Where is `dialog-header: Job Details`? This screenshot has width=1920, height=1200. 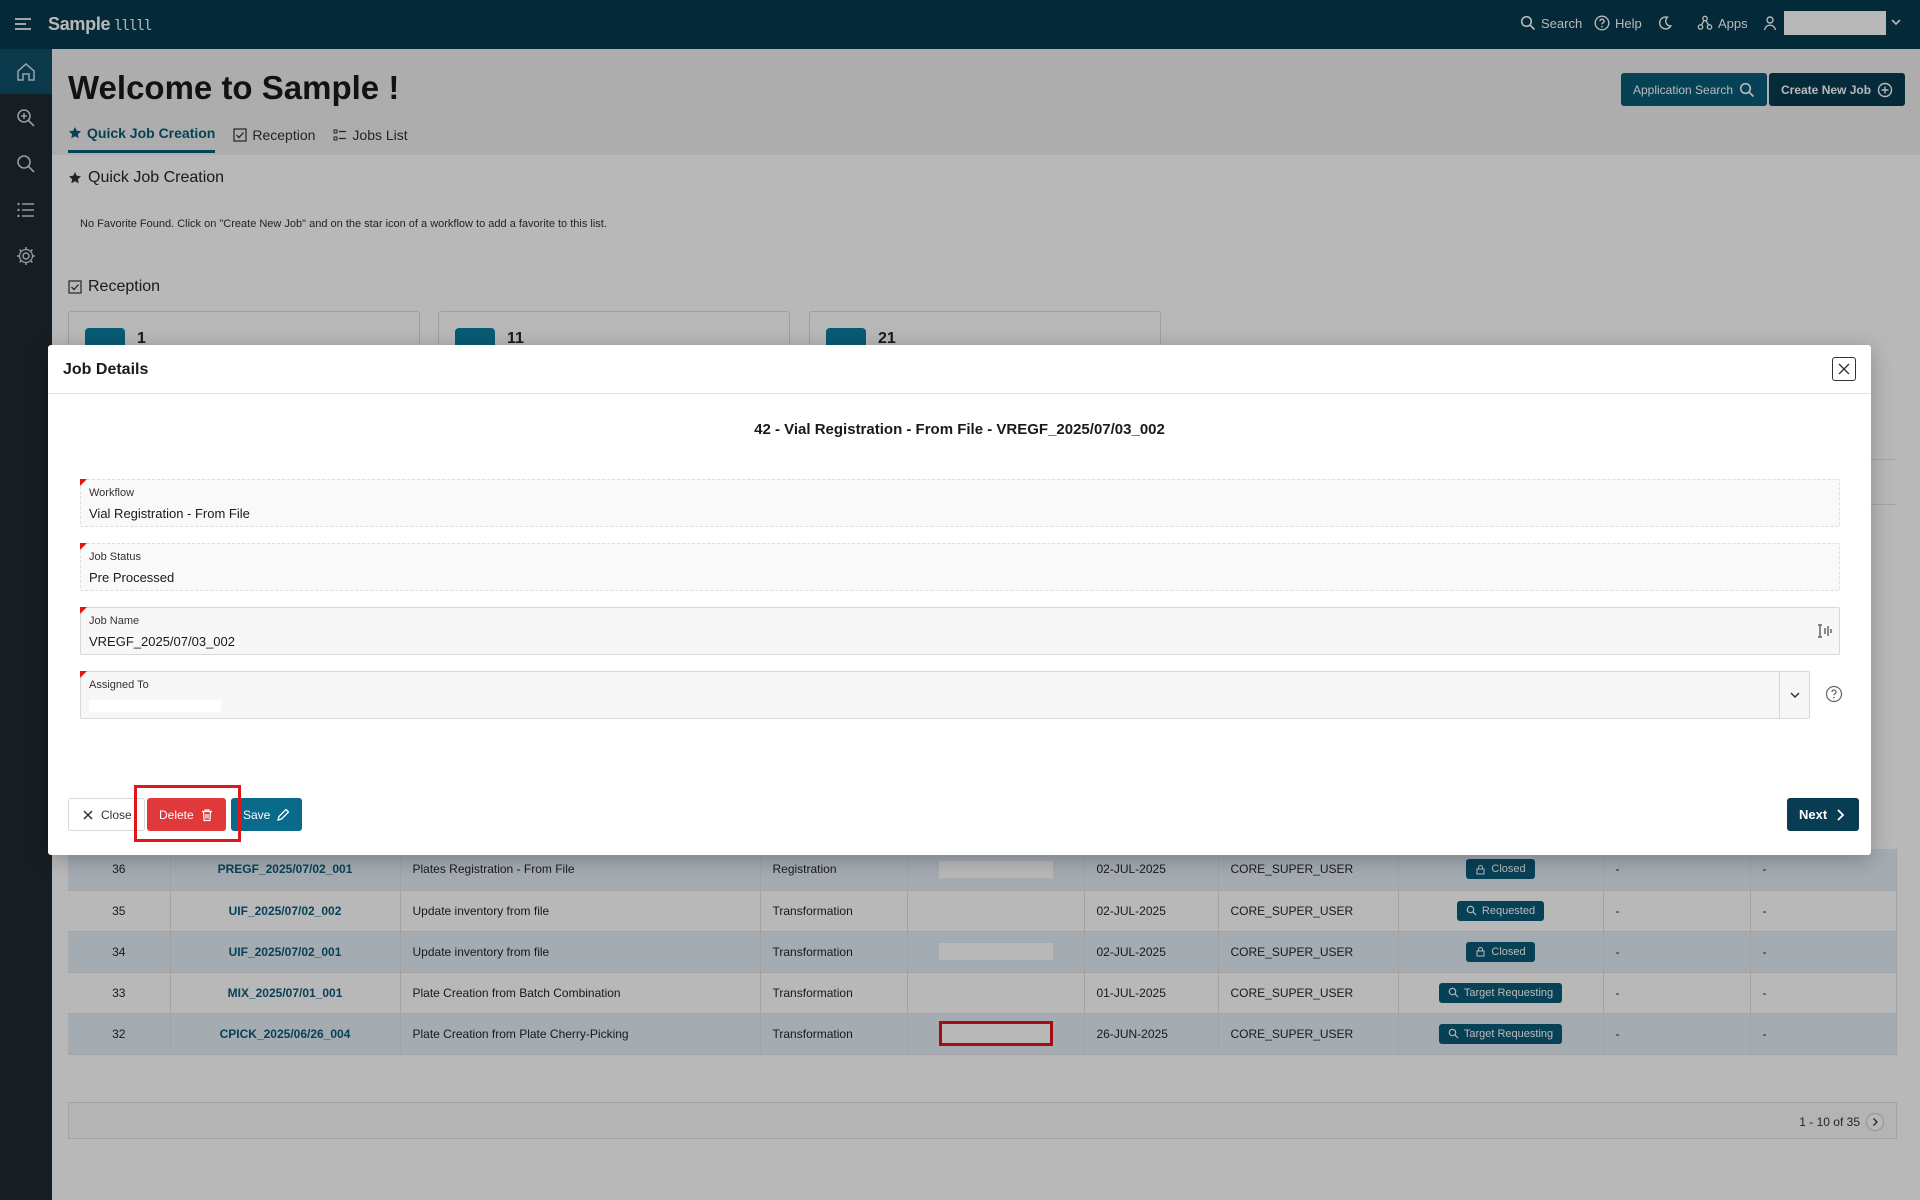
dialog-header: Job Details is located at coordinates (959, 369).